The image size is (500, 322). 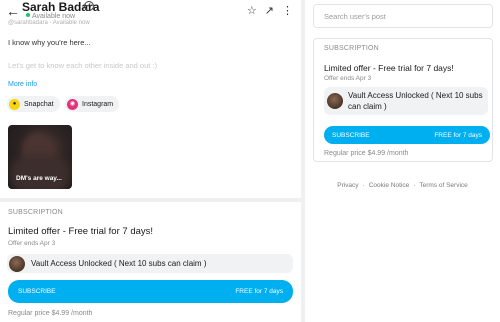 I want to click on section-divider, so click(x=150, y=200).